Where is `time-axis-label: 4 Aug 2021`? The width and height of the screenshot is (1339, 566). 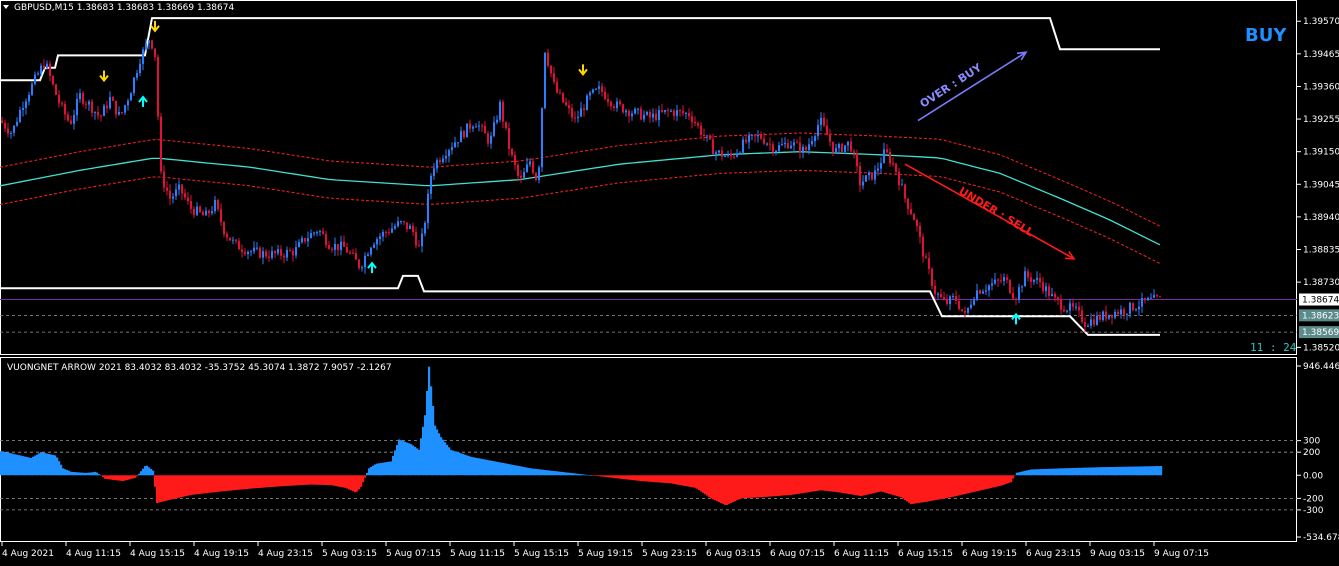
time-axis-label: 4 Aug 2021 is located at coordinates (28, 554).